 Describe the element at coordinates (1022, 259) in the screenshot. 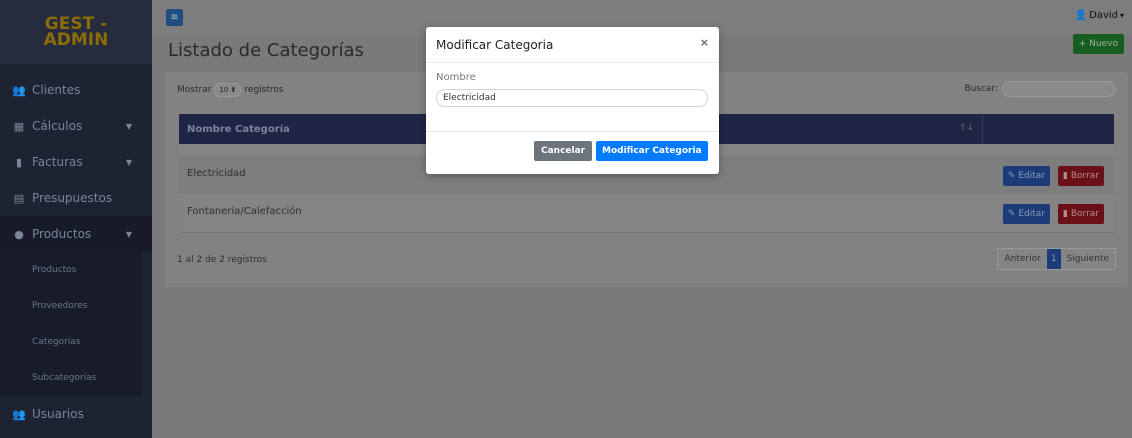

I see `prev-page-button: Anterior` at that location.